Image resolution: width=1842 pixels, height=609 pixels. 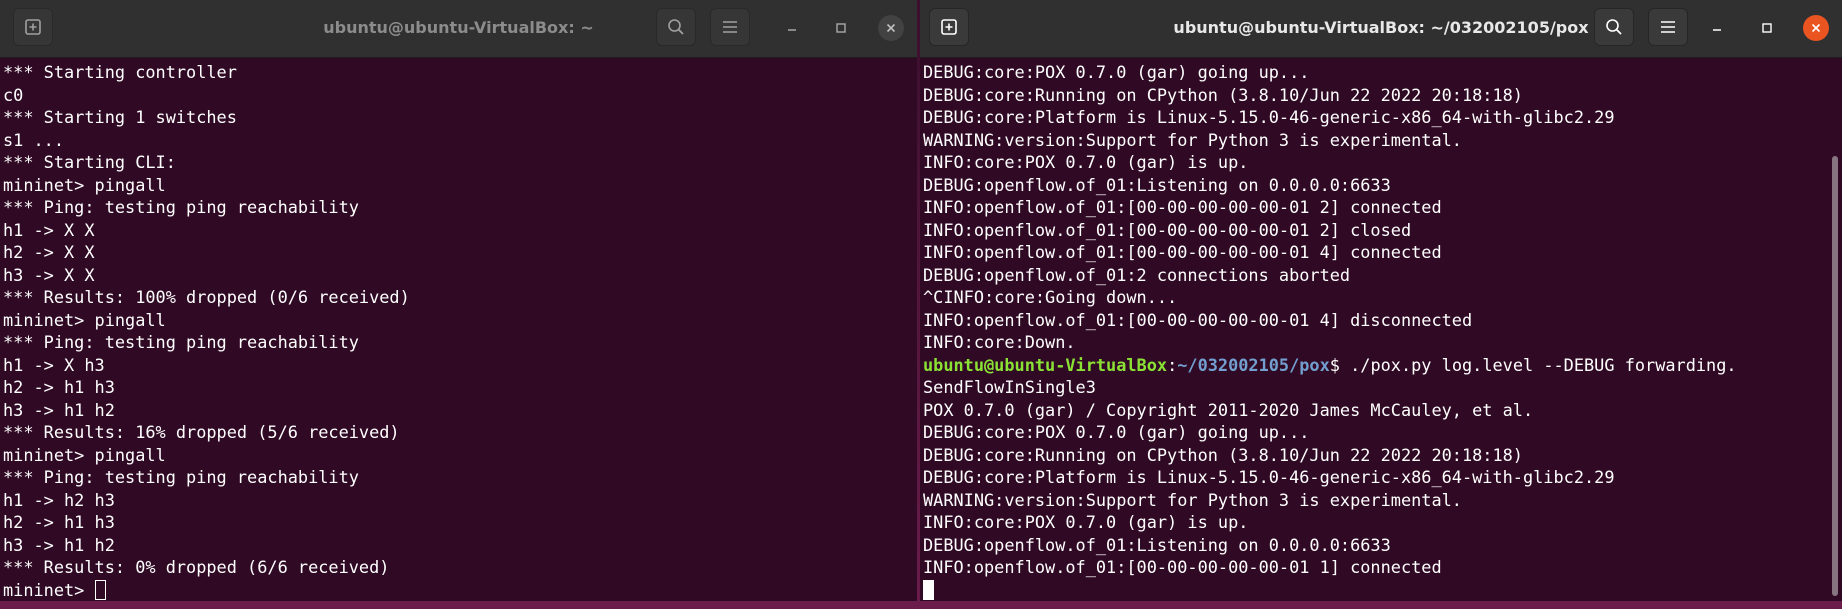 What do you see at coordinates (89, 162) in the screenshot?
I see `output-line: *** Starting CLI:` at bounding box center [89, 162].